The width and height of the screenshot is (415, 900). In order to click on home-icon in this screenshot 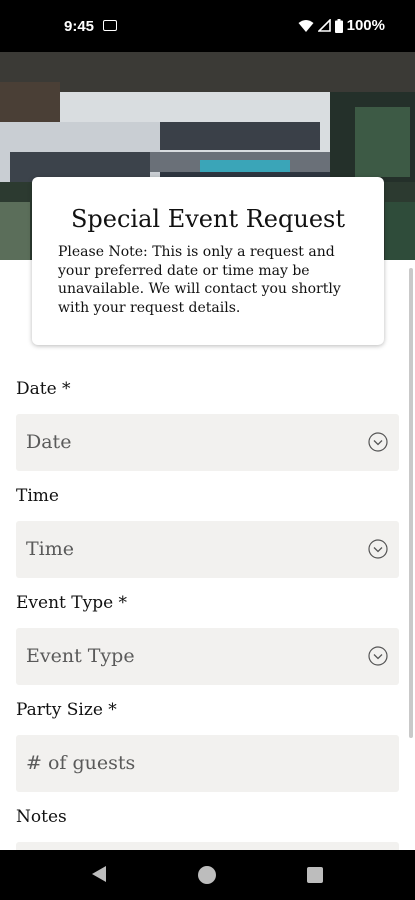, I will do `click(207, 875)`.